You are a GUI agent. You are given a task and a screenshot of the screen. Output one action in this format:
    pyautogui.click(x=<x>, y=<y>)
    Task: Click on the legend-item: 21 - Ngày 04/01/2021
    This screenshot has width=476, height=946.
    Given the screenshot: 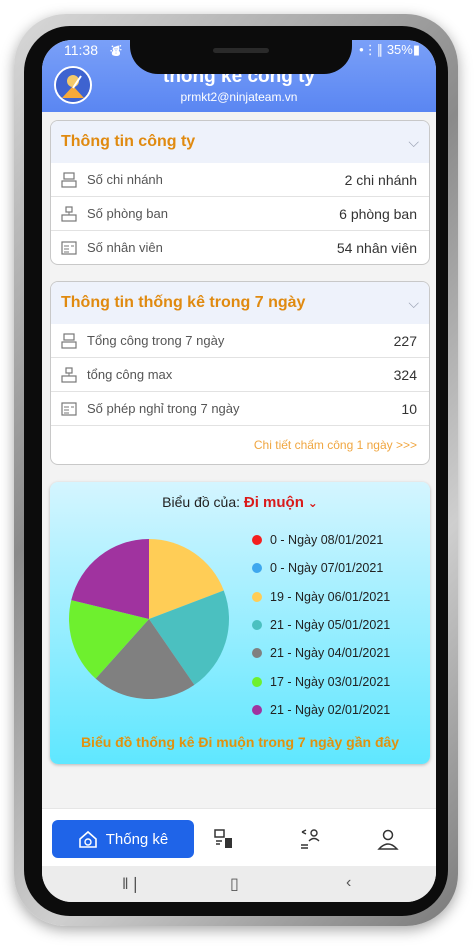 What is the action you would take?
    pyautogui.click(x=340, y=653)
    